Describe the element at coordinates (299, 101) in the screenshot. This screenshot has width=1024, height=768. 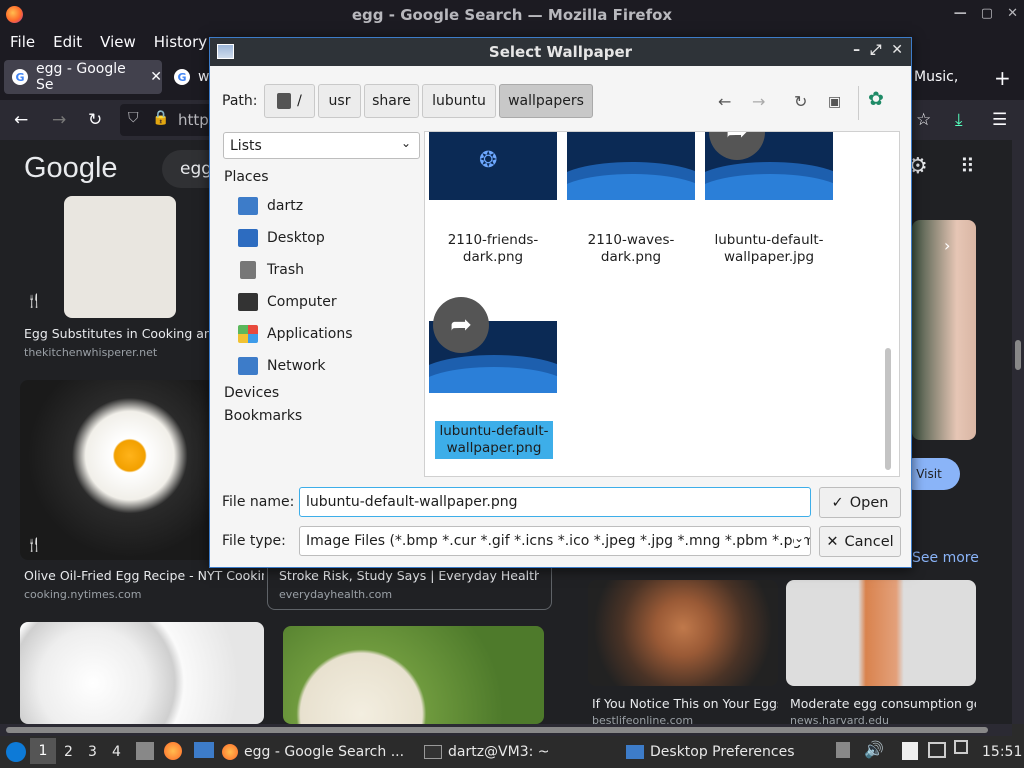
I see `path-segment: /` at that location.